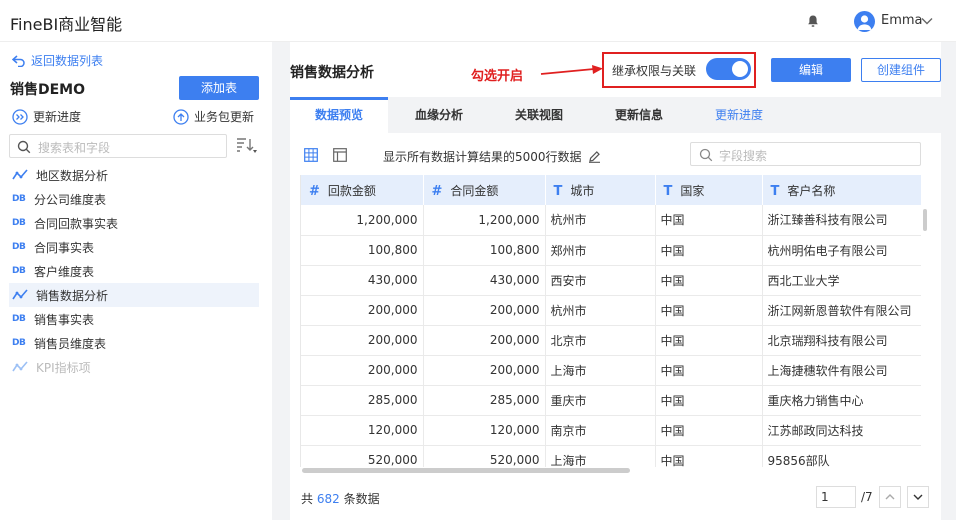 This screenshot has width=956, height=520. What do you see at coordinates (841, 400) in the screenshot?
I see `table-cell: 重庆格力销售中心` at bounding box center [841, 400].